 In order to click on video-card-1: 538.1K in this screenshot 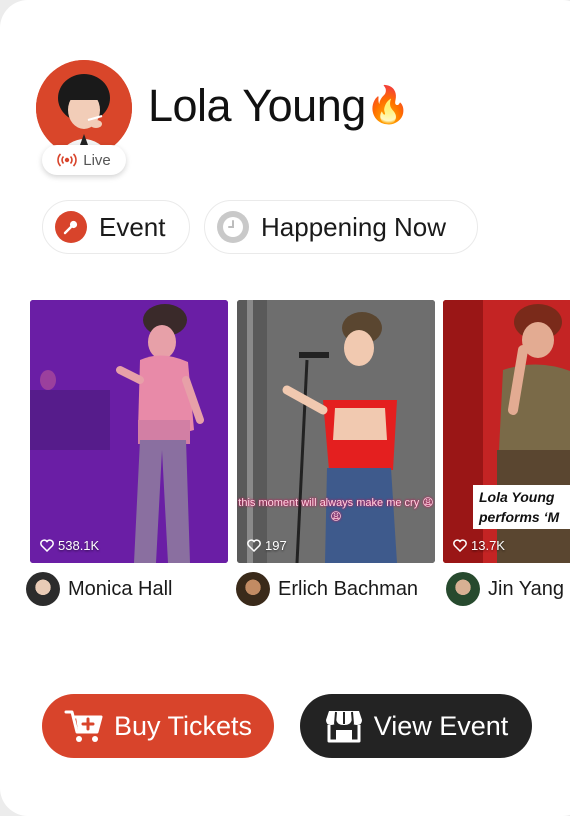, I will do `click(129, 431)`.